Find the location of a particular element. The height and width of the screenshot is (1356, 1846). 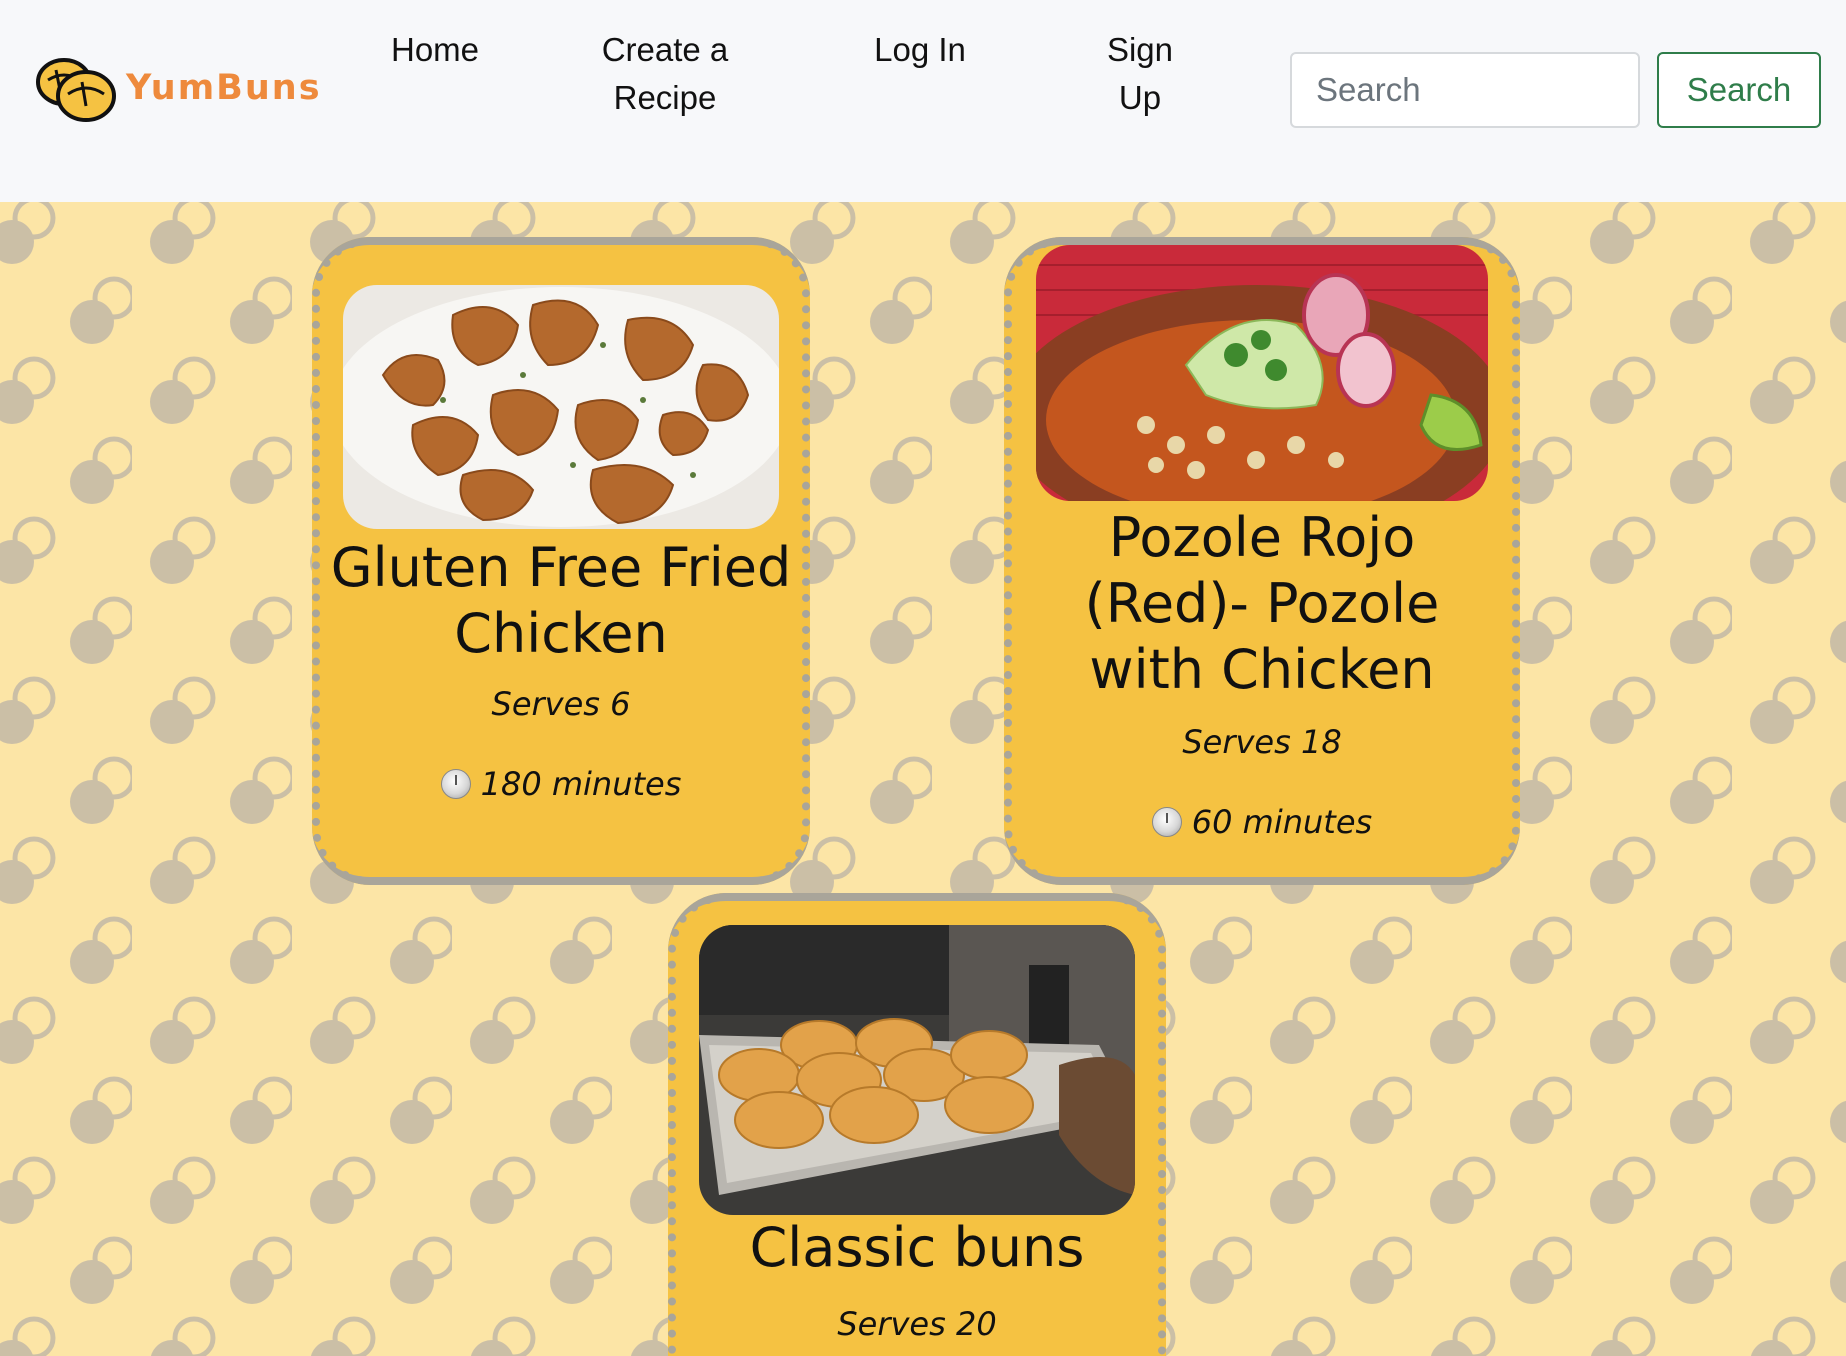

recipe-time-text: 180 minutes is located at coordinates (581, 784).